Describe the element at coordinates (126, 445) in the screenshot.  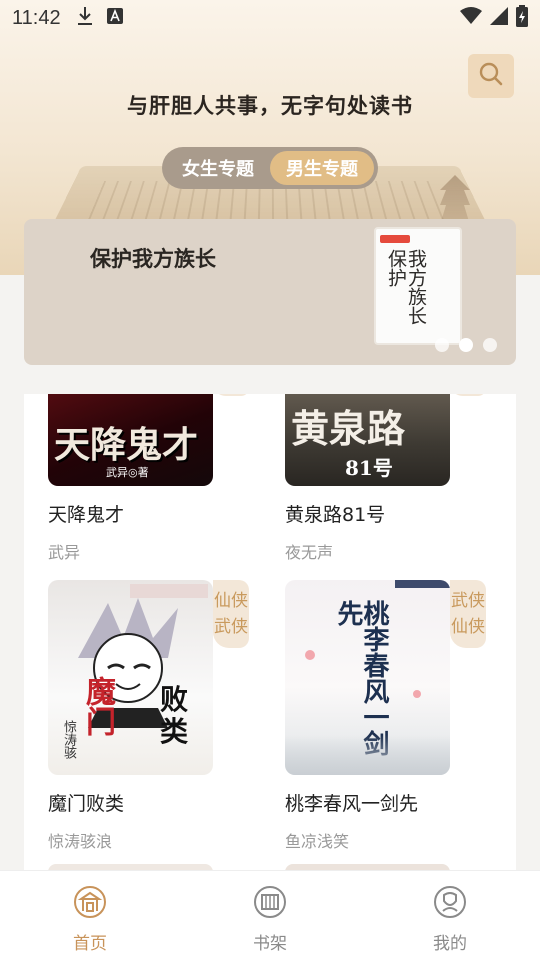
I see `cover-title-art: 天降鬼才` at that location.